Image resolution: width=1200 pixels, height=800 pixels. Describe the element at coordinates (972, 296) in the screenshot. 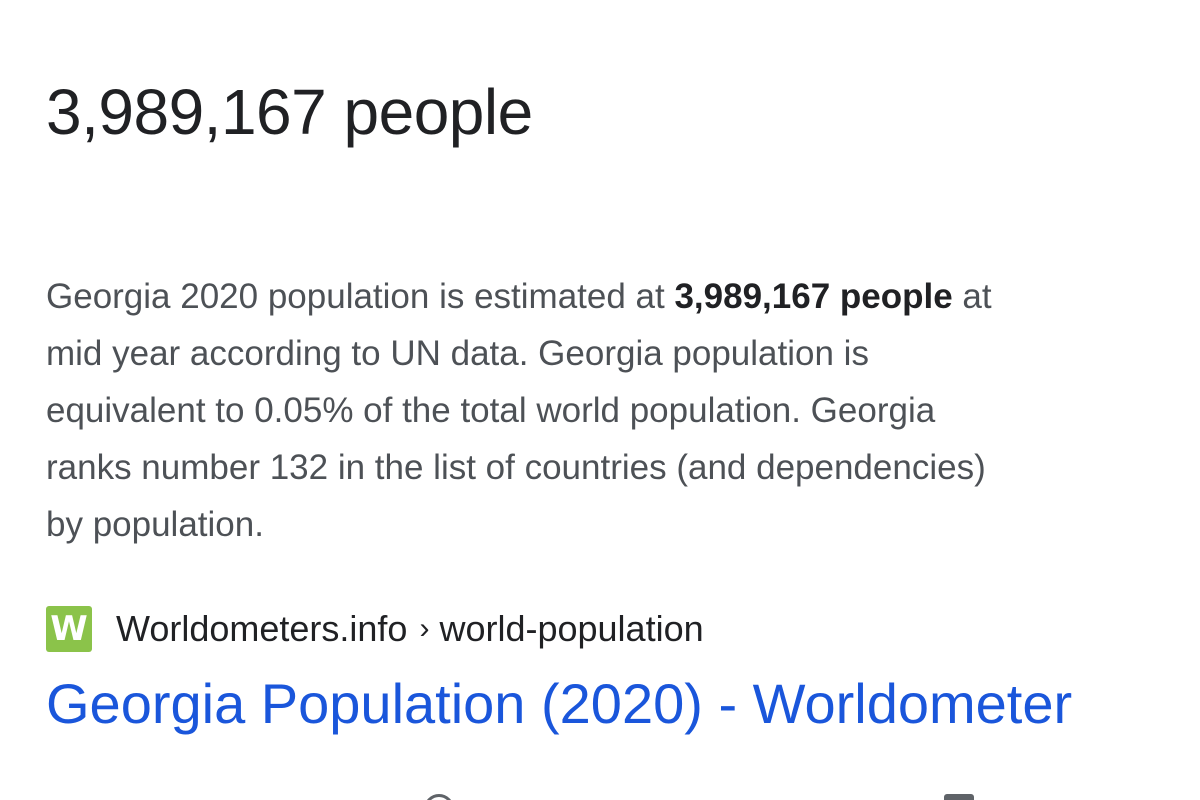

I see `snippet-text: at` at that location.